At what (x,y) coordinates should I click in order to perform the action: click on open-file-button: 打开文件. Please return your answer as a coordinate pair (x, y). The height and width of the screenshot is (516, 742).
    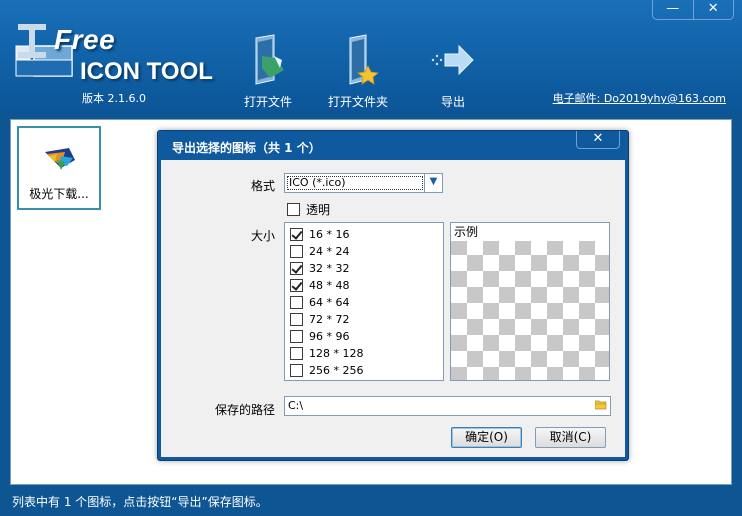
    Looking at the image, I should click on (268, 72).